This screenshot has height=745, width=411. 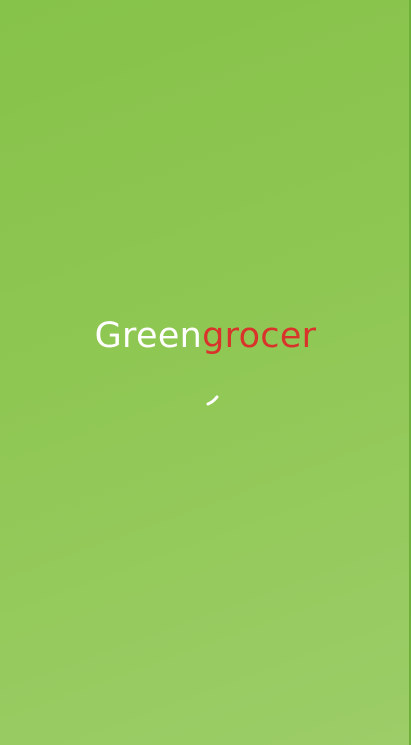 I want to click on brand-name-green: Green, so click(x=148, y=336).